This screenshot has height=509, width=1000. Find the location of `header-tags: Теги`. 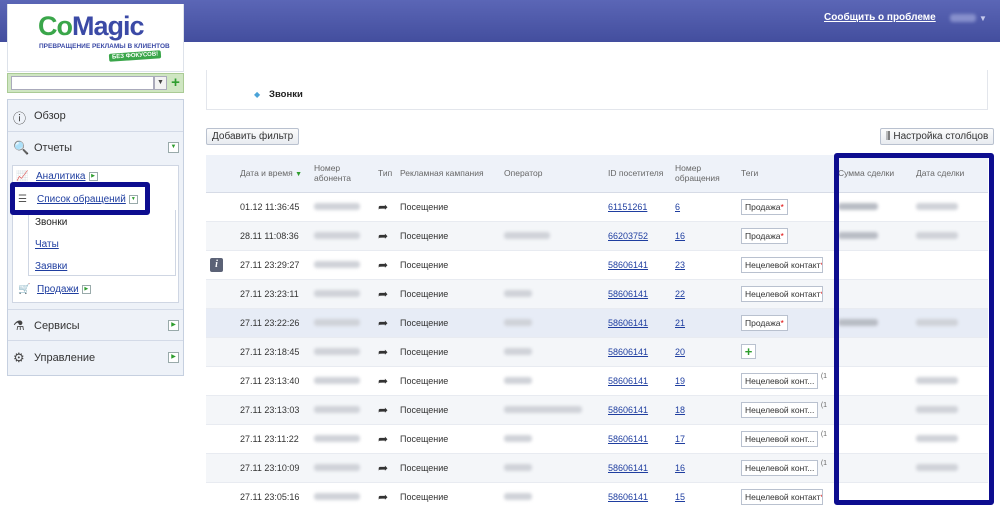

header-tags: Теги is located at coordinates (785, 174).